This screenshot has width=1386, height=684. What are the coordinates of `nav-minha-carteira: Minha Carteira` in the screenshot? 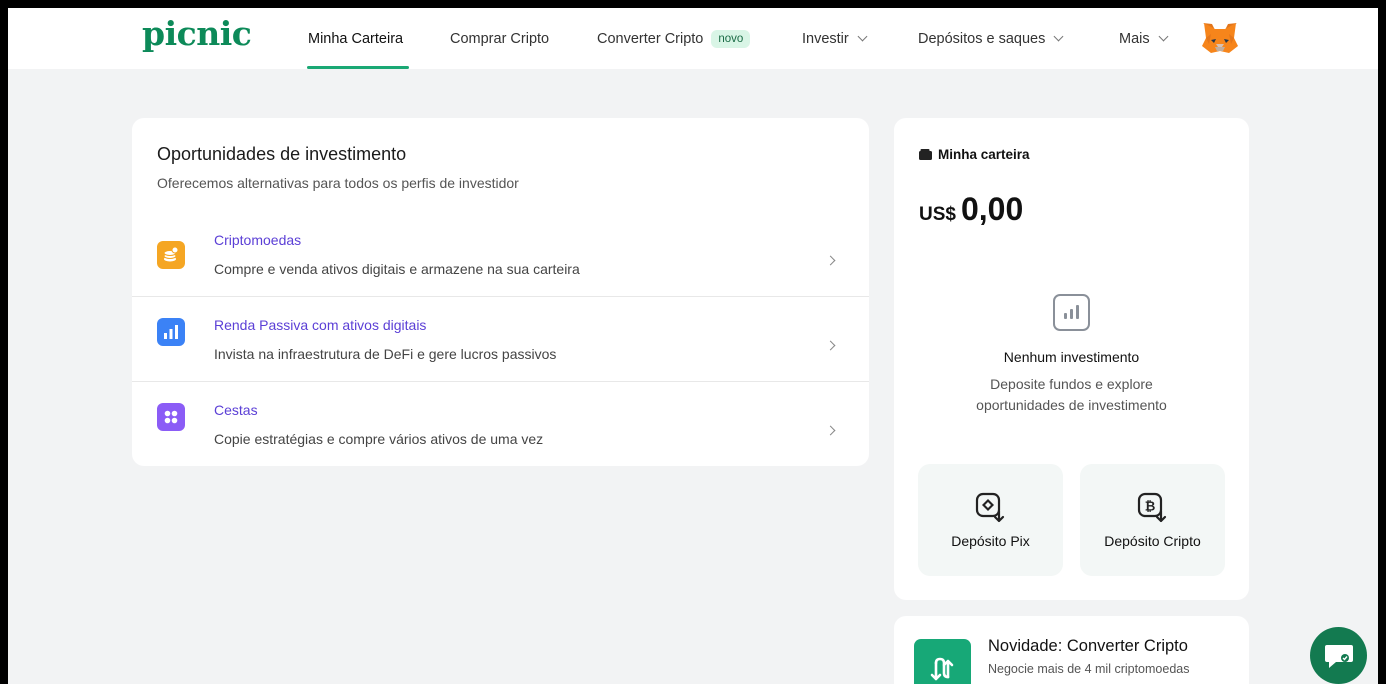 It's located at (355, 38).